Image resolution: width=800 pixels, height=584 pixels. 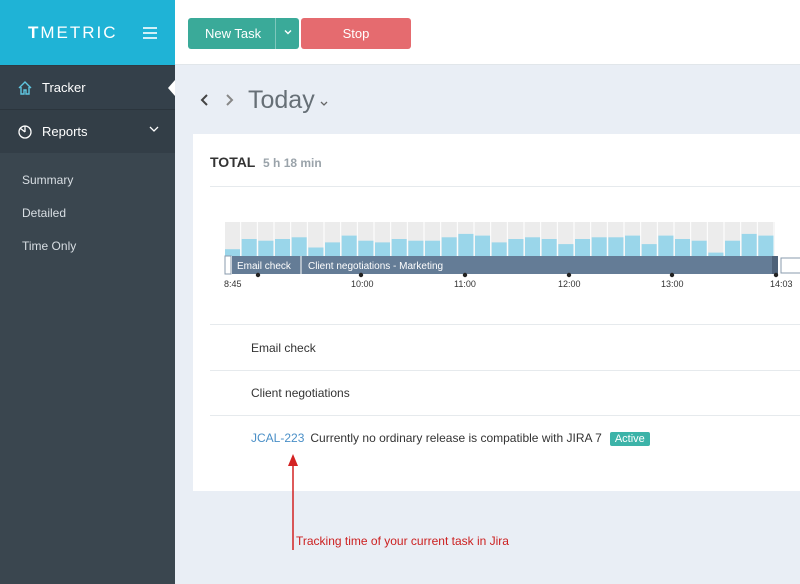 I want to click on sidebar-item-label: Tracker, so click(x=64, y=87).